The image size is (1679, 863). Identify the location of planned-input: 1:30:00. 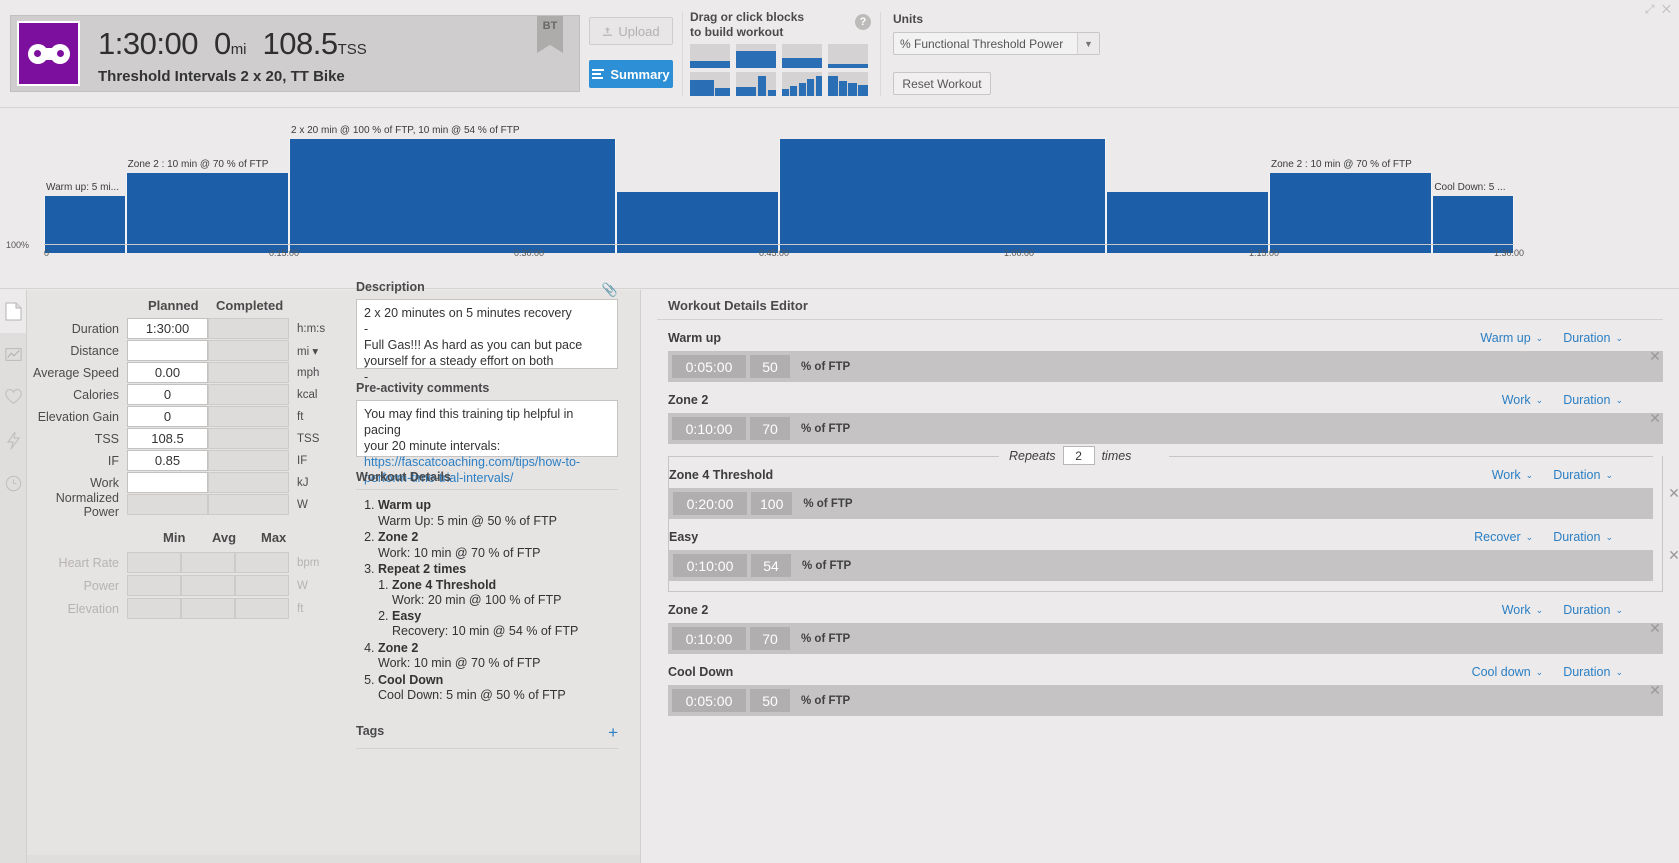
(167, 328).